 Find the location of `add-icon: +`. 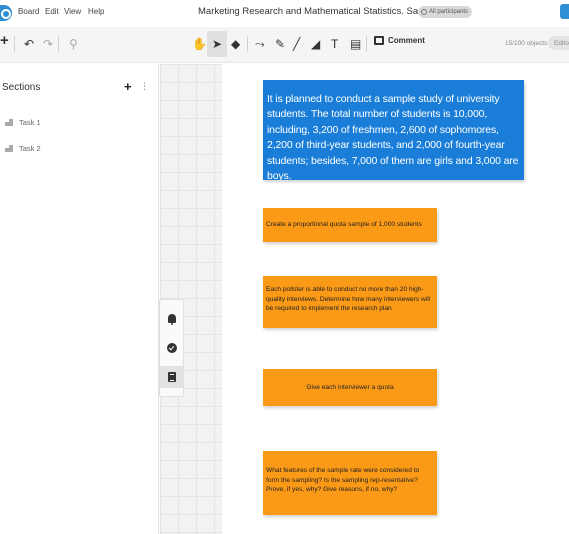

add-icon: + is located at coordinates (4, 40).